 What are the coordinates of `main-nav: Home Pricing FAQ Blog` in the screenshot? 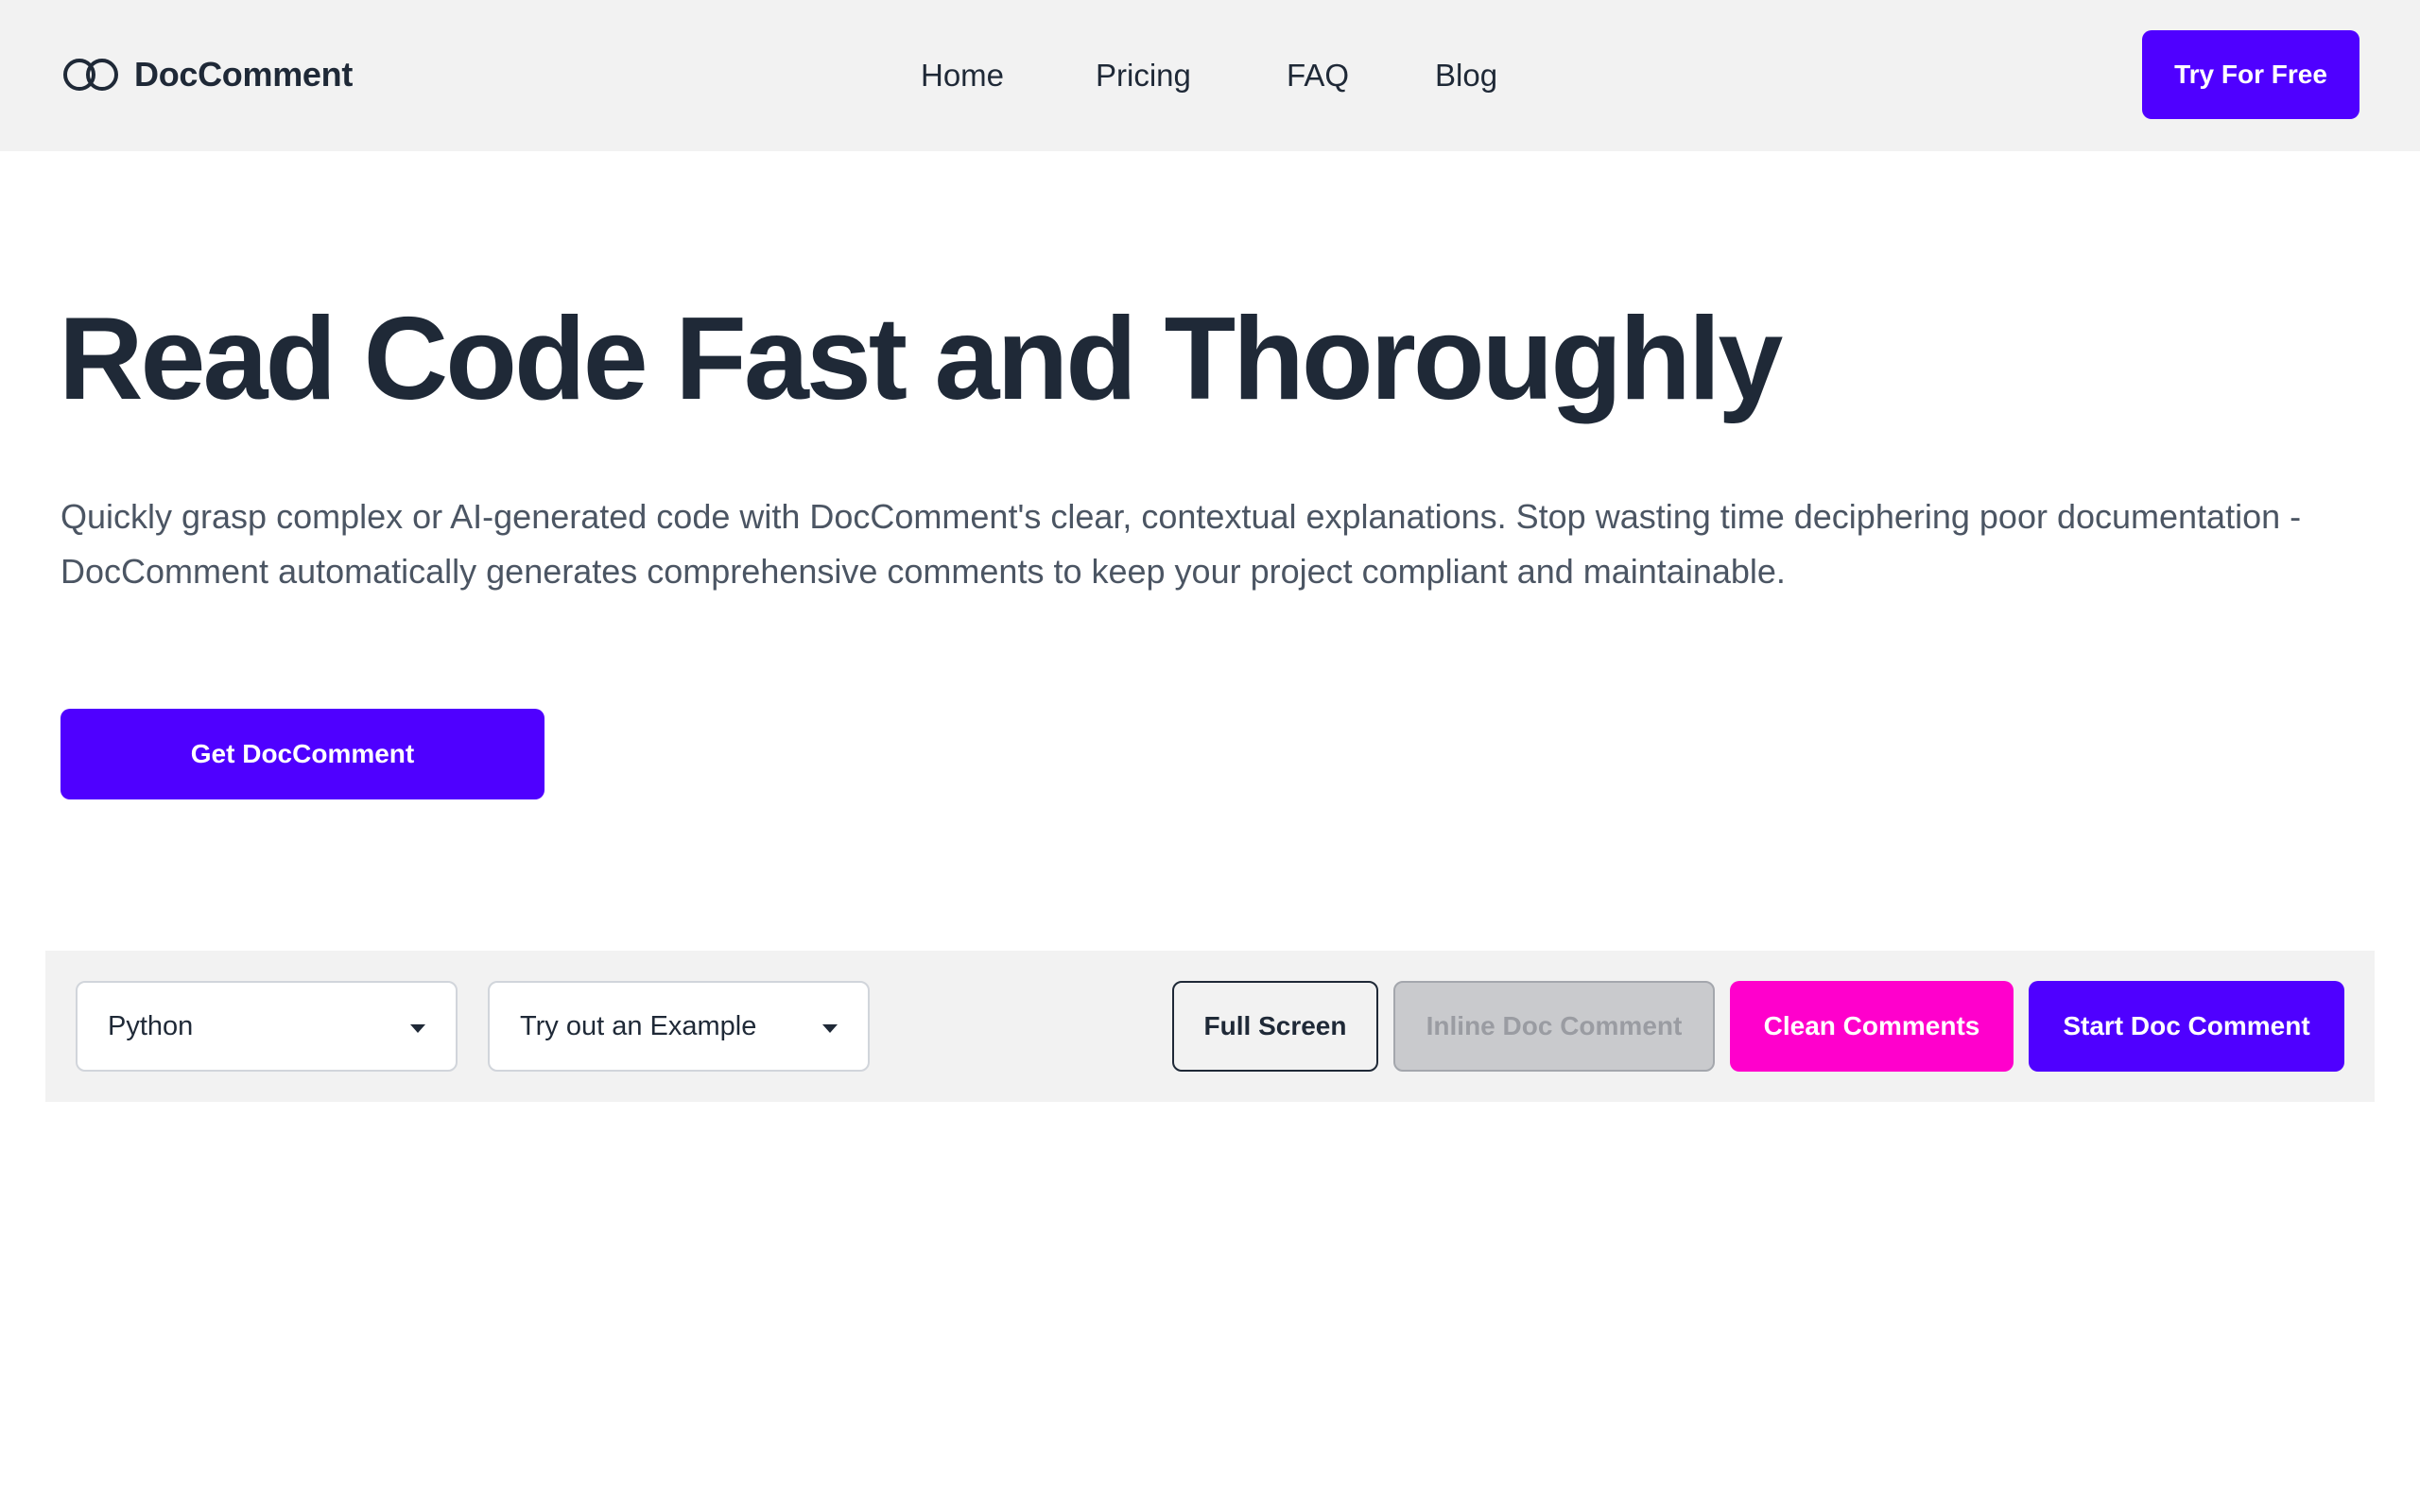 It's located at (1210, 75).